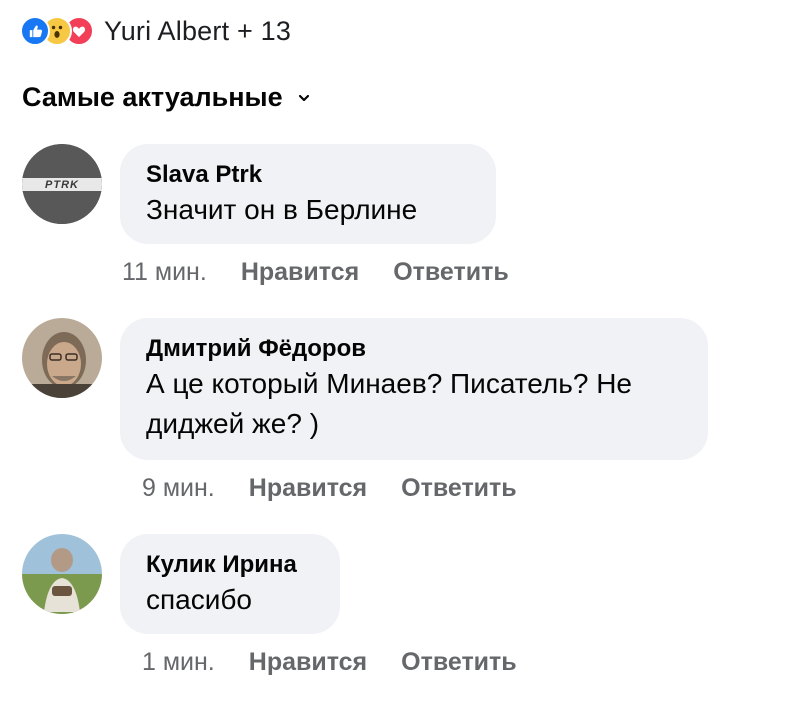 This screenshot has width=794, height=712. I want to click on comment-time: 1 мин., so click(178, 662).